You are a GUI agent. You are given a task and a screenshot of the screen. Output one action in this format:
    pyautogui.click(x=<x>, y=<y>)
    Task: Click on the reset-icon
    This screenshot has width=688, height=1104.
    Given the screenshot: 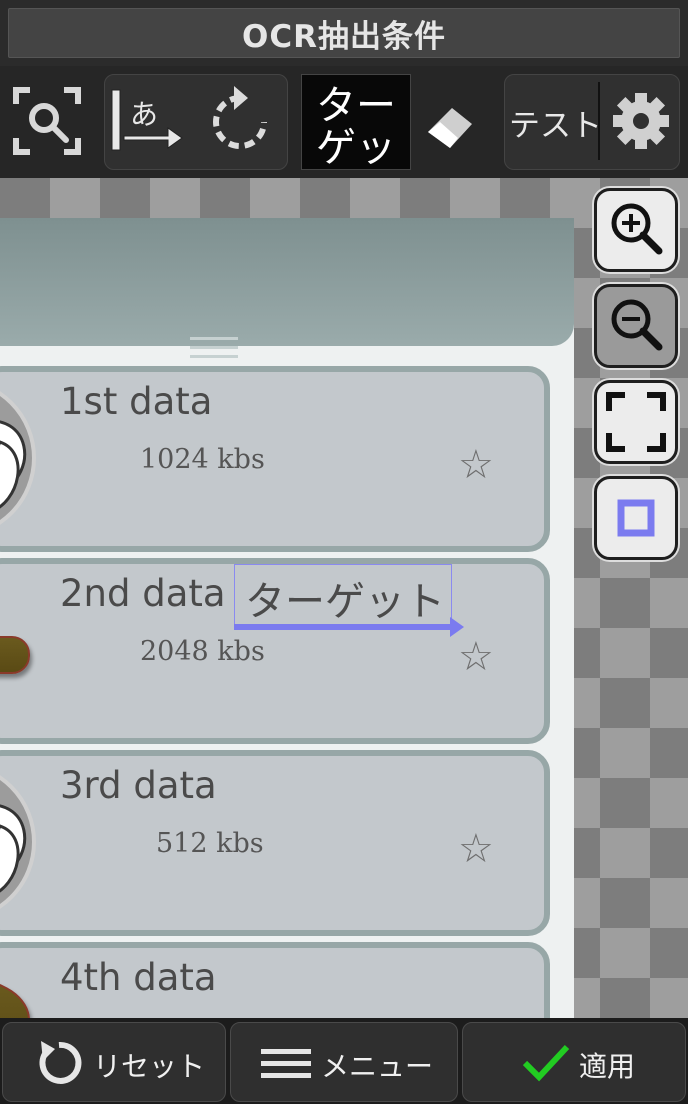 What is the action you would take?
    pyautogui.click(x=60, y=1062)
    